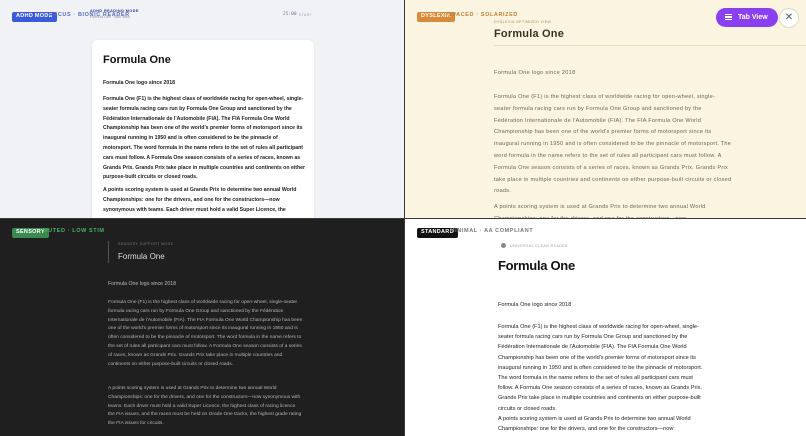 Image resolution: width=806 pixels, height=436 pixels. I want to click on tab-view-button: Tab View, so click(747, 17).